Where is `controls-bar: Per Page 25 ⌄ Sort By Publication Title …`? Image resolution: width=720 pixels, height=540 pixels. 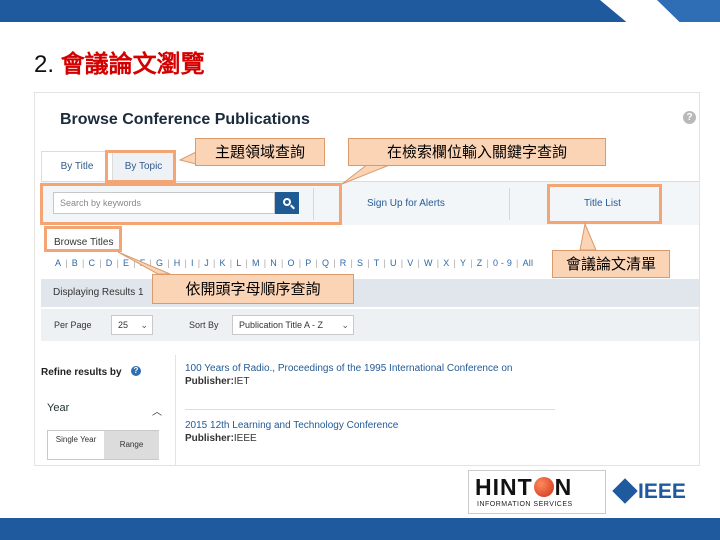
controls-bar: Per Page 25 ⌄ Sort By Publication Title … is located at coordinates (370, 325).